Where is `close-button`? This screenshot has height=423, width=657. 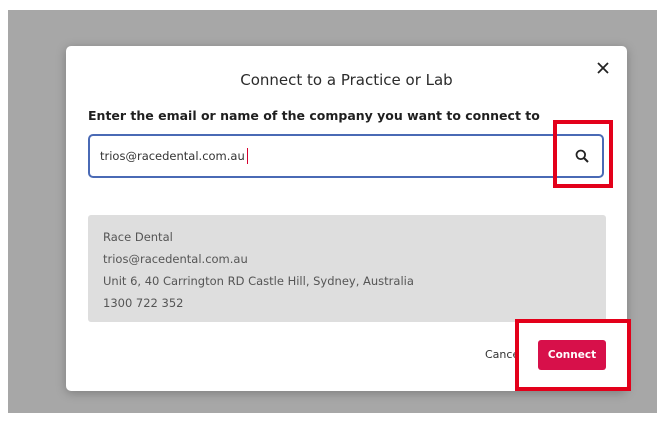 close-button is located at coordinates (603, 68).